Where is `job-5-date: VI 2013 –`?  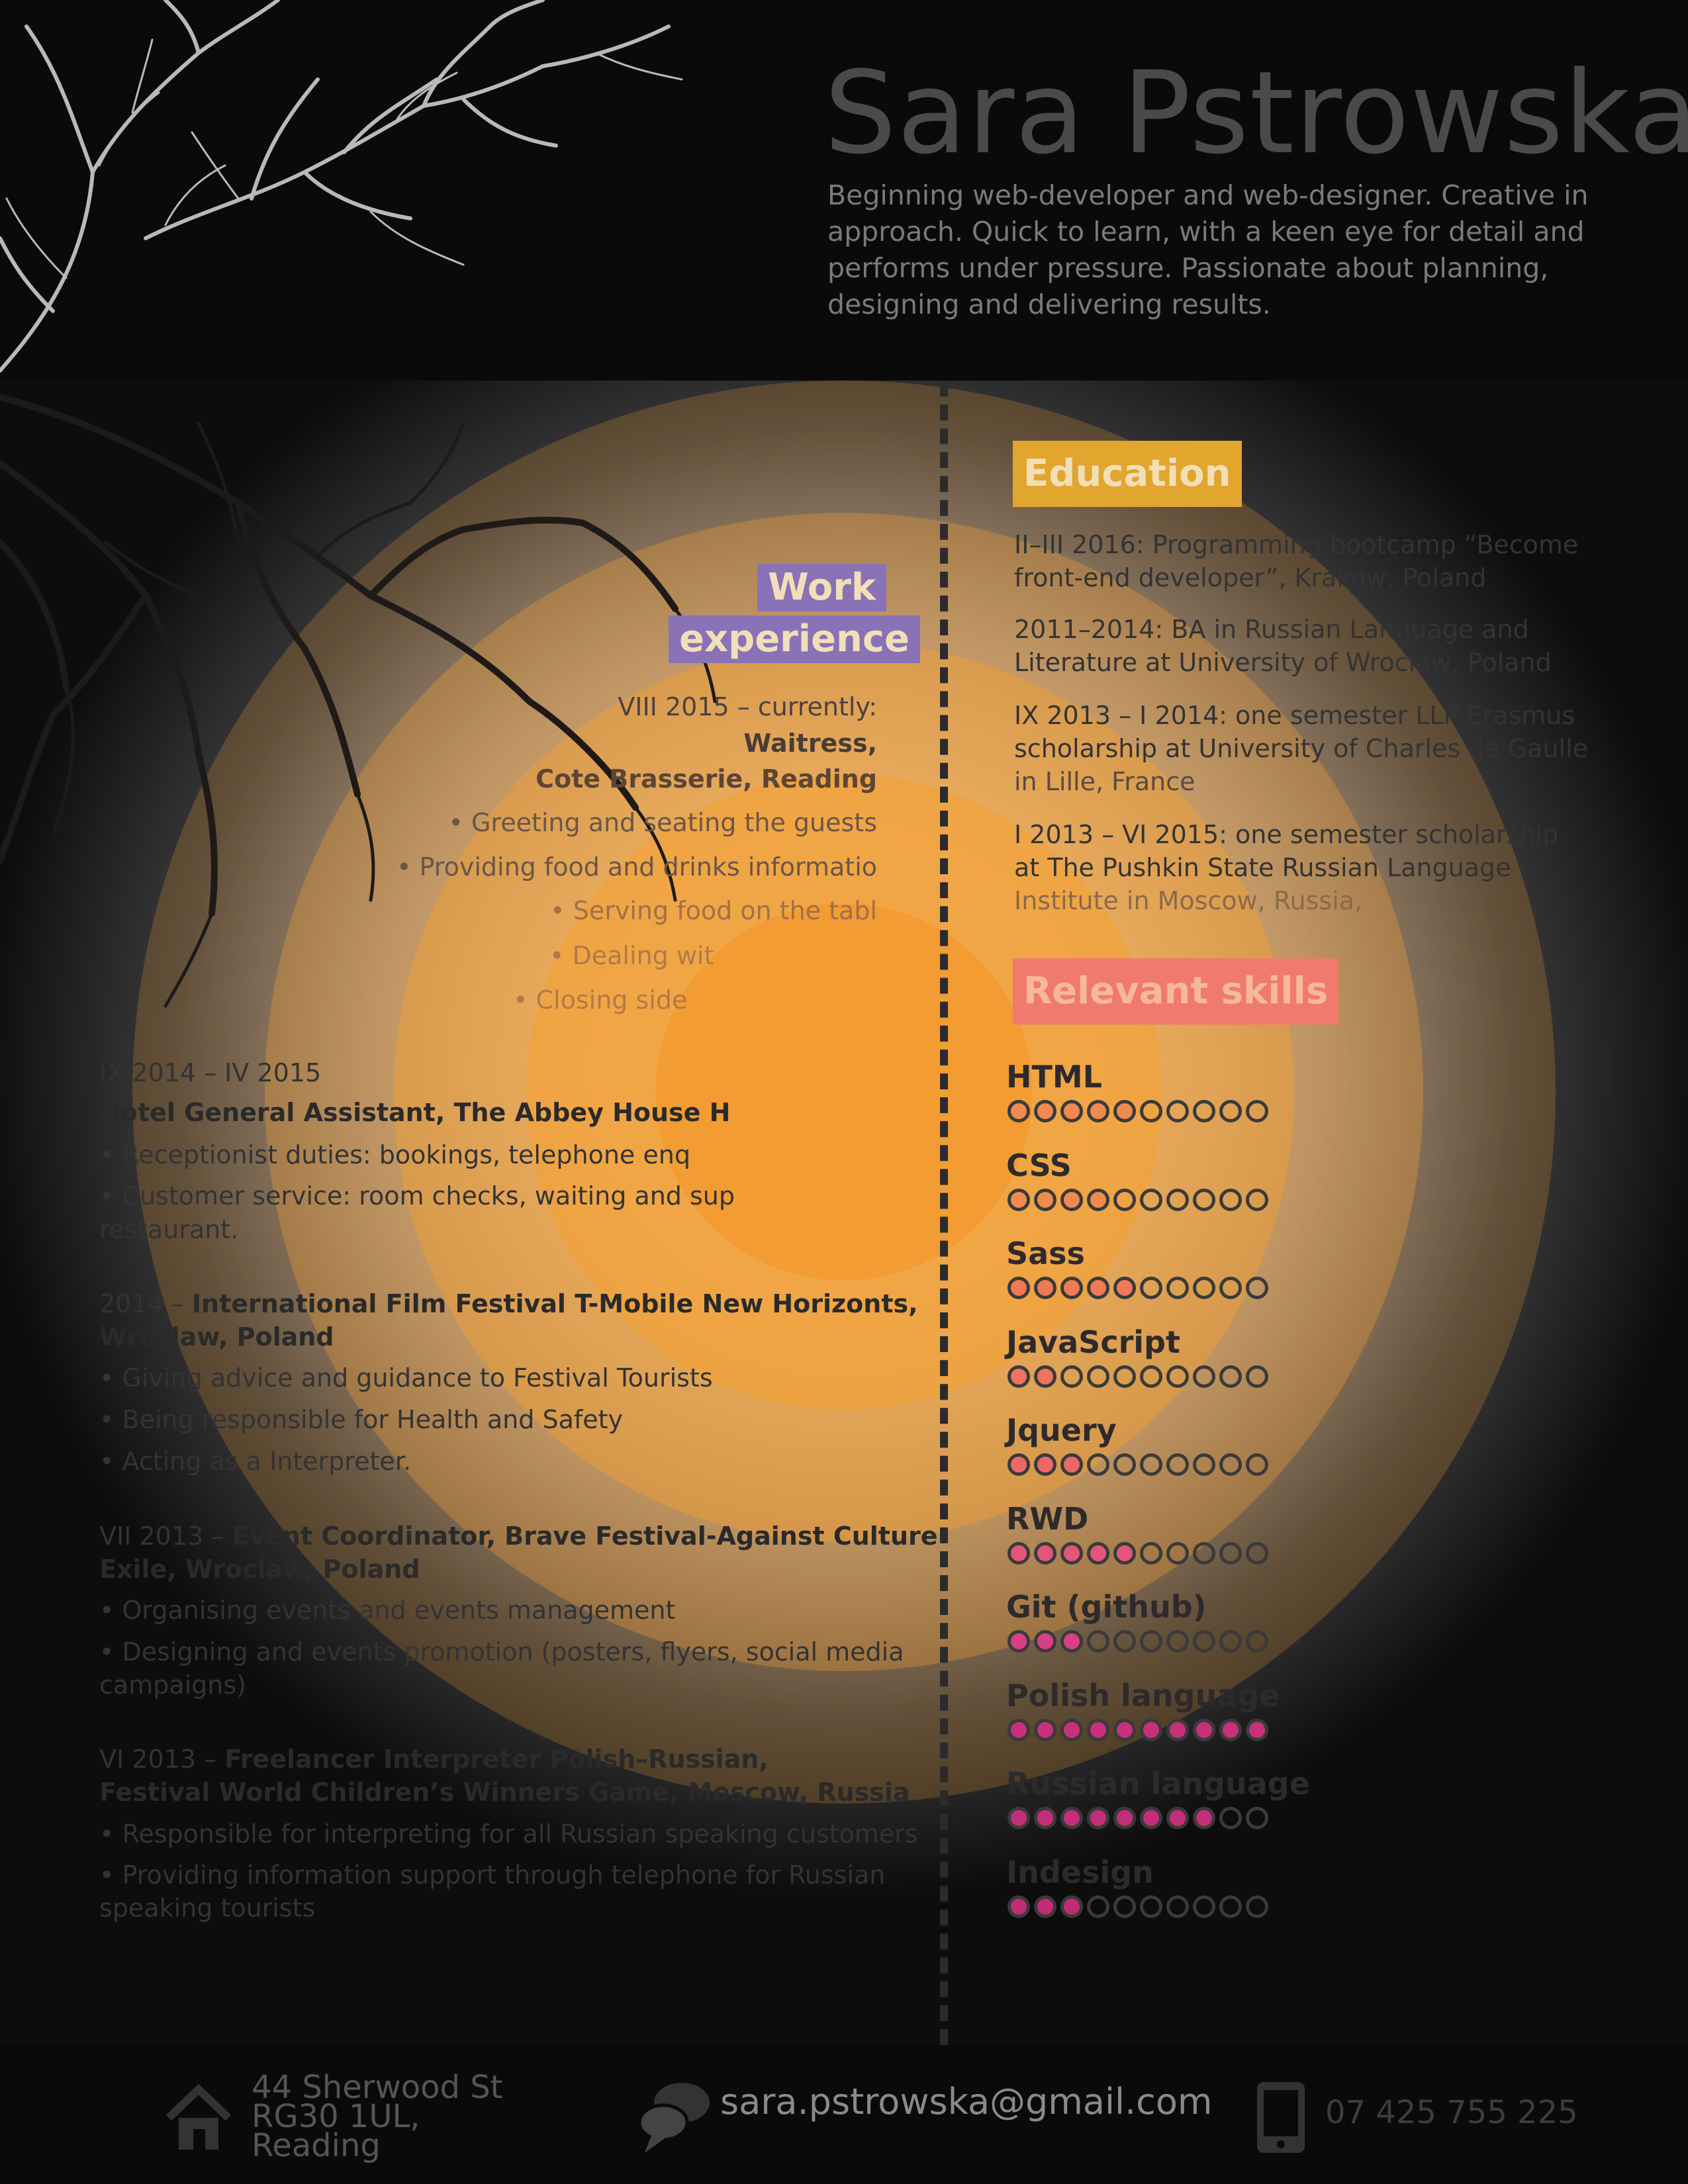
job-5-date: VI 2013 – is located at coordinates (162, 1760).